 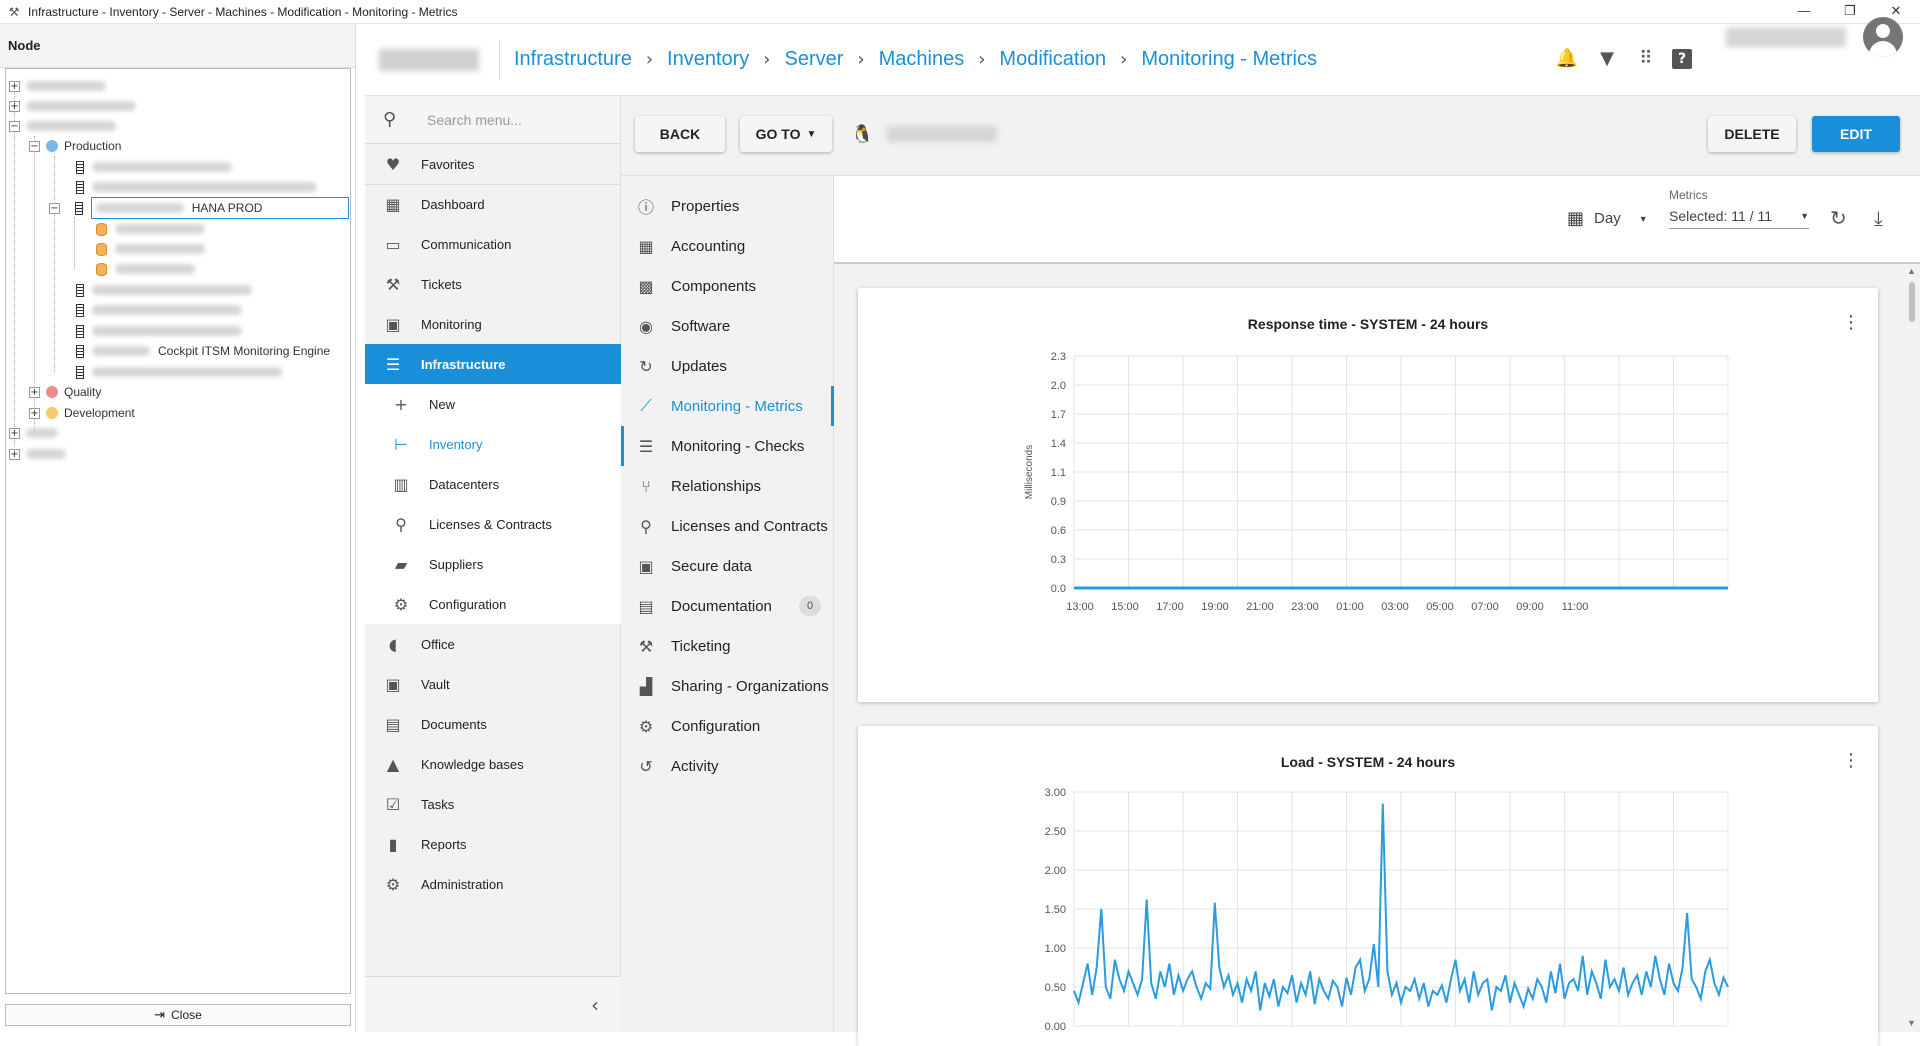 I want to click on breadcrumb-machines: Machines, so click(x=922, y=59).